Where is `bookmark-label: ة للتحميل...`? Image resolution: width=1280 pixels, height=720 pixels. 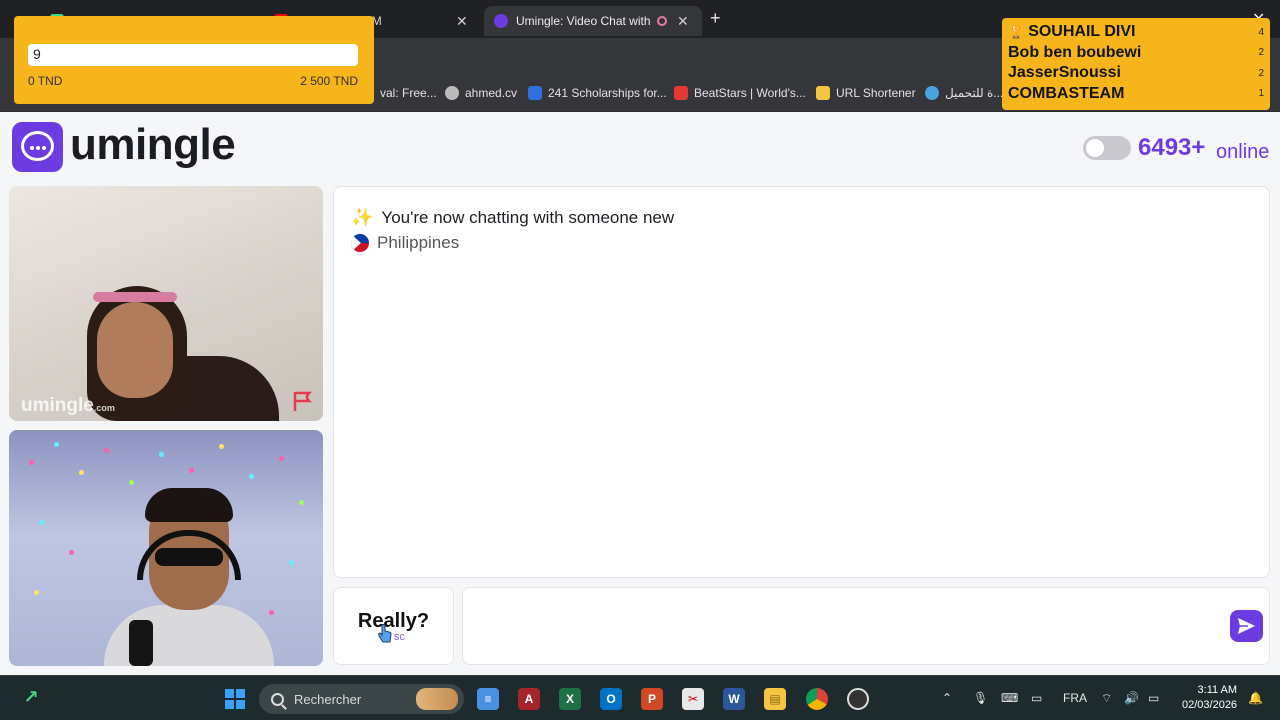 bookmark-label: ة للتحميل... is located at coordinates (974, 93).